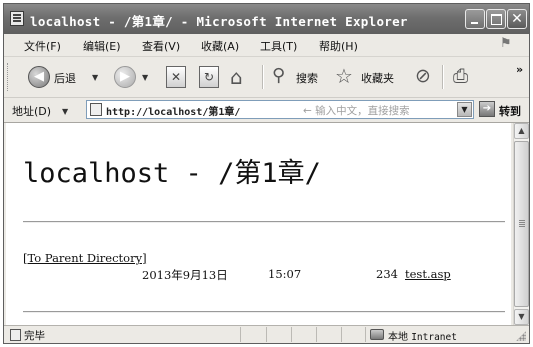 This screenshot has height=347, width=533. I want to click on menu-view: 查看(V), so click(161, 46).